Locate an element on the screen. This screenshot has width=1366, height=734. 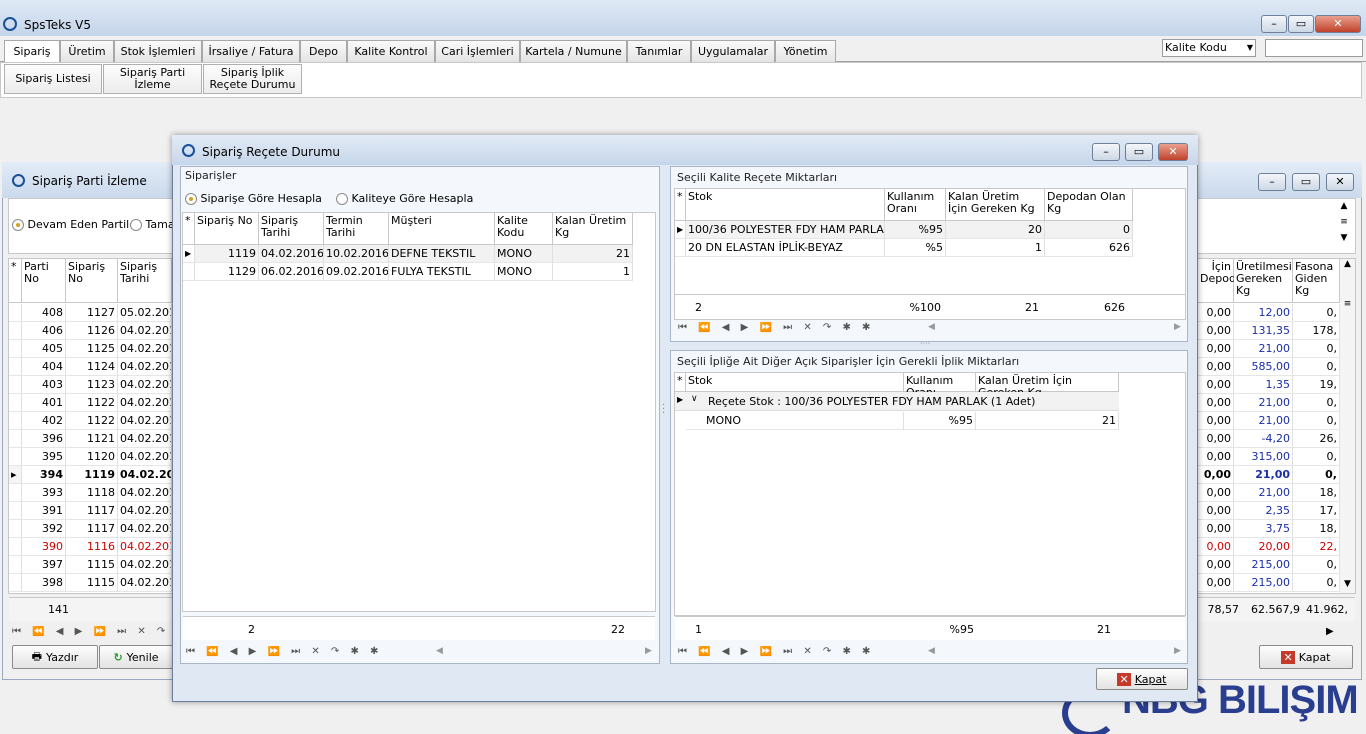
col-order-date: Sipariş Tarihi is located at coordinates (291, 229).